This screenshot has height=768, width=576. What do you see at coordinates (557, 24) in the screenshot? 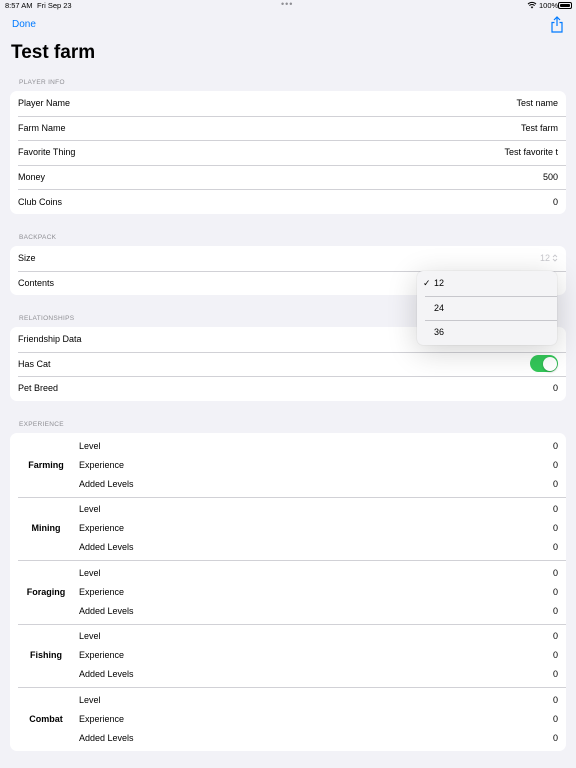
I see `share-icon` at bounding box center [557, 24].